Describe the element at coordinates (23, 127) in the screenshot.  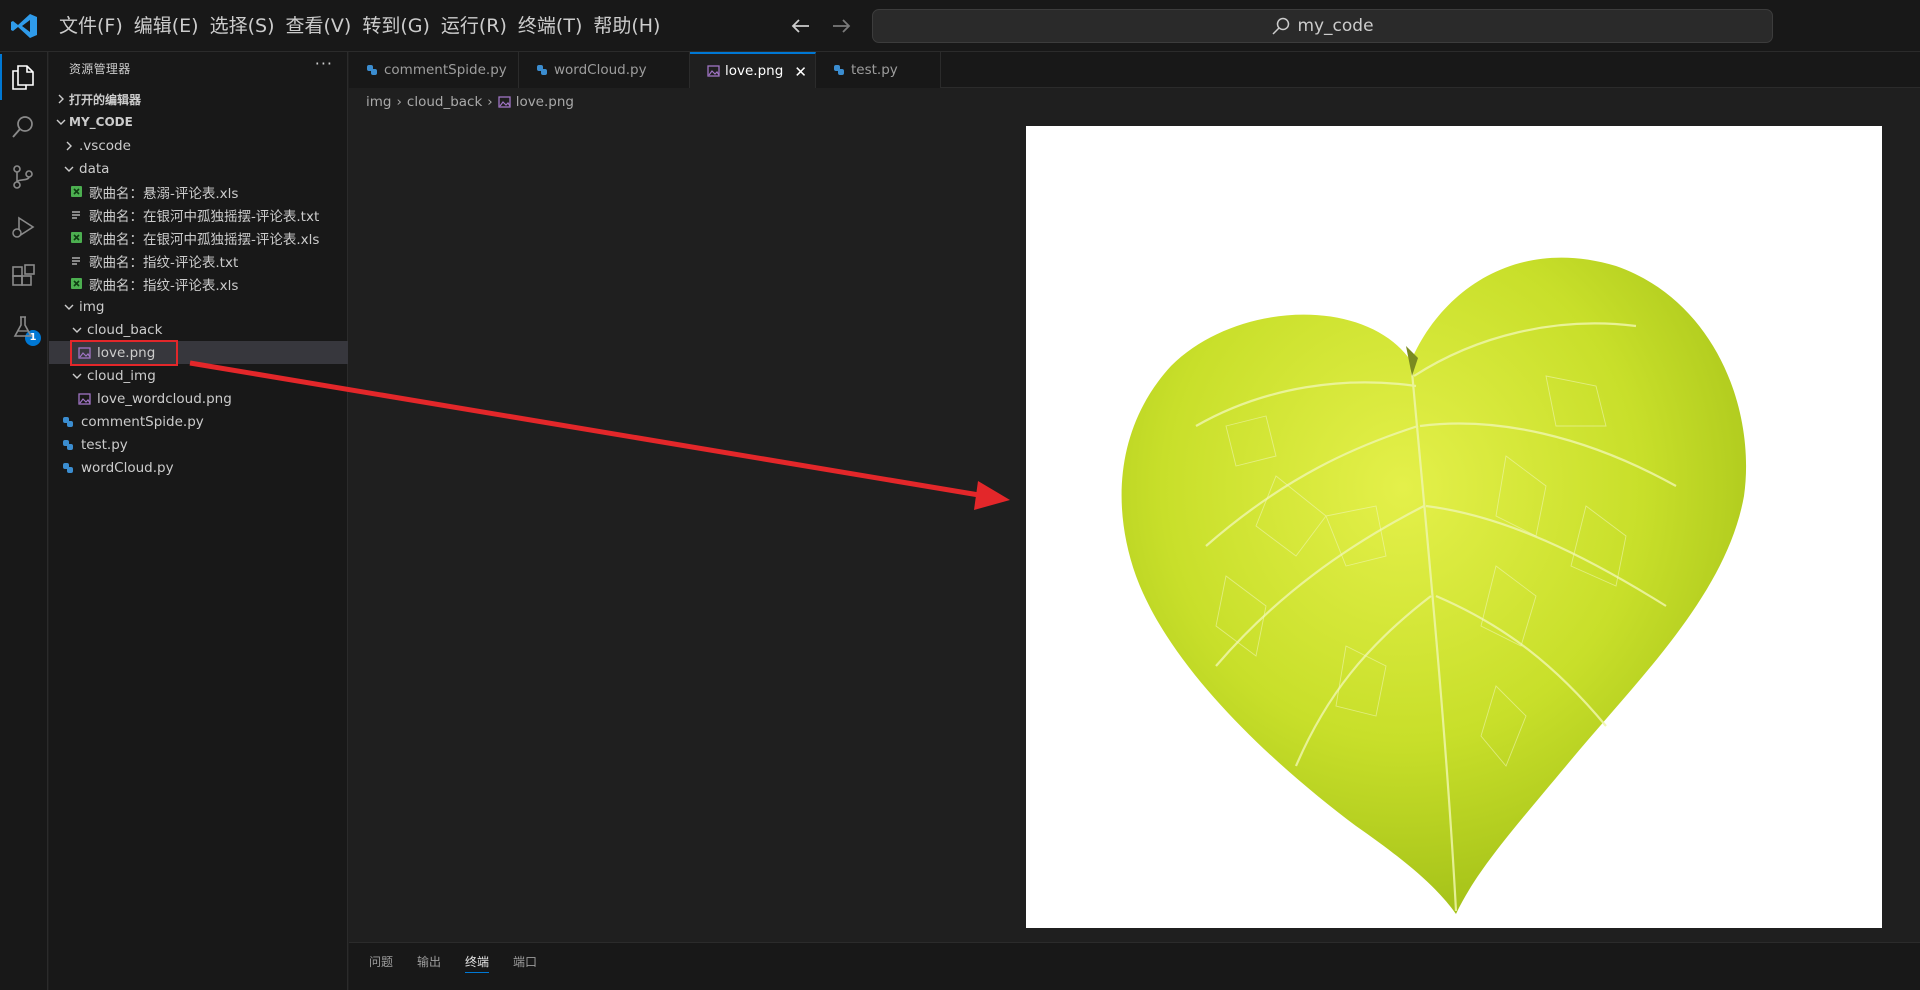
I see `search-view-icon` at that location.